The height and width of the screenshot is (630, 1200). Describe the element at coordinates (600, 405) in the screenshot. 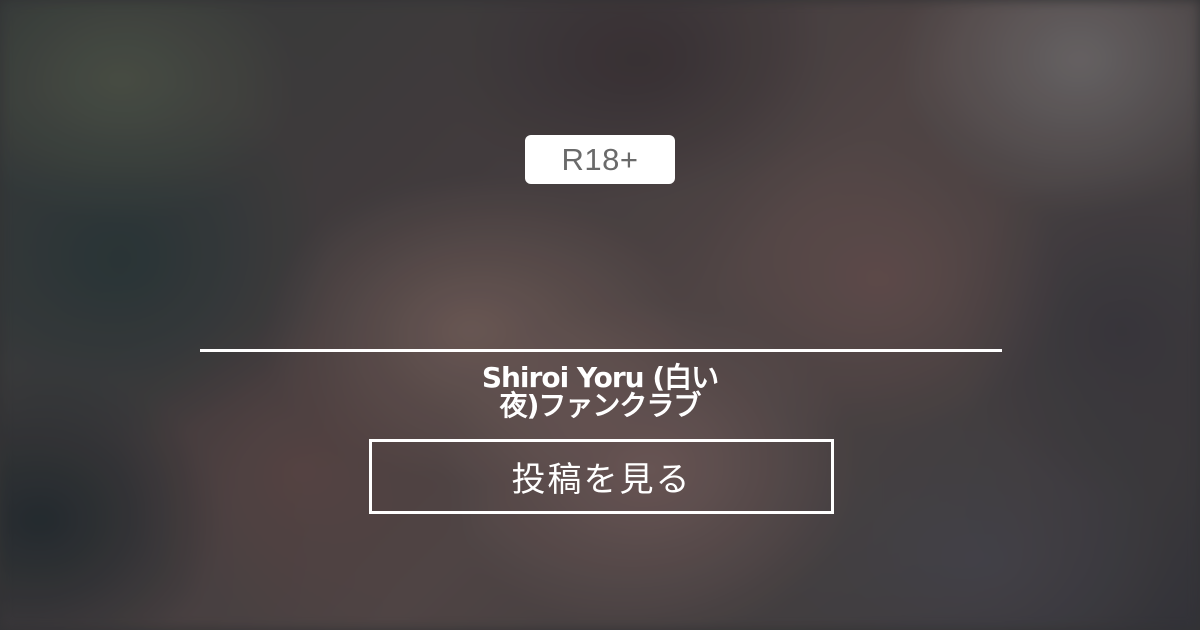

I see `fanclub-title-line-2: 夜)ファンクラブ` at that location.